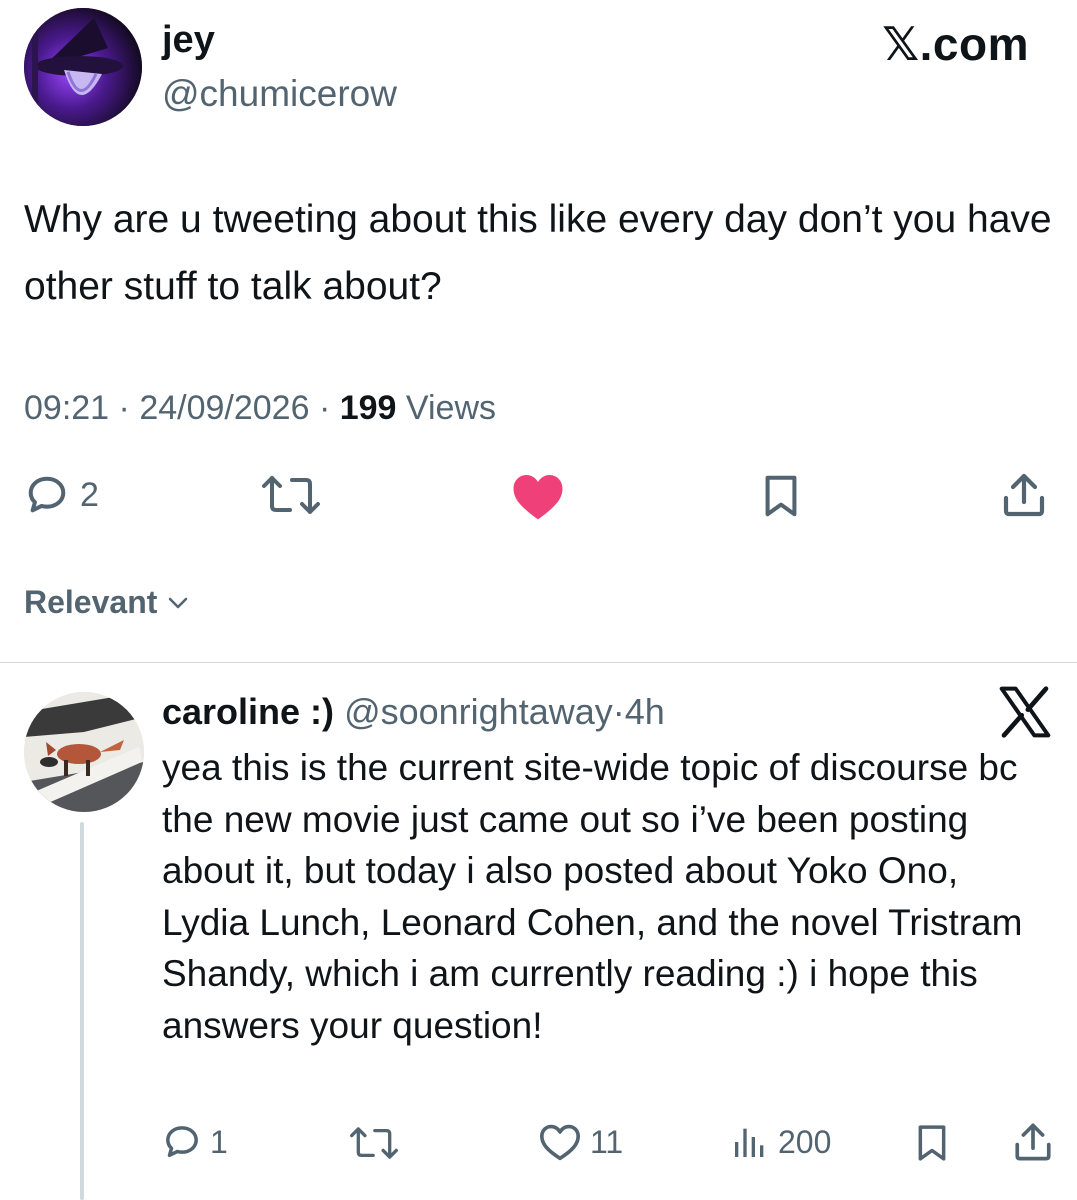  I want to click on x-logo-badge, so click(1025, 714).